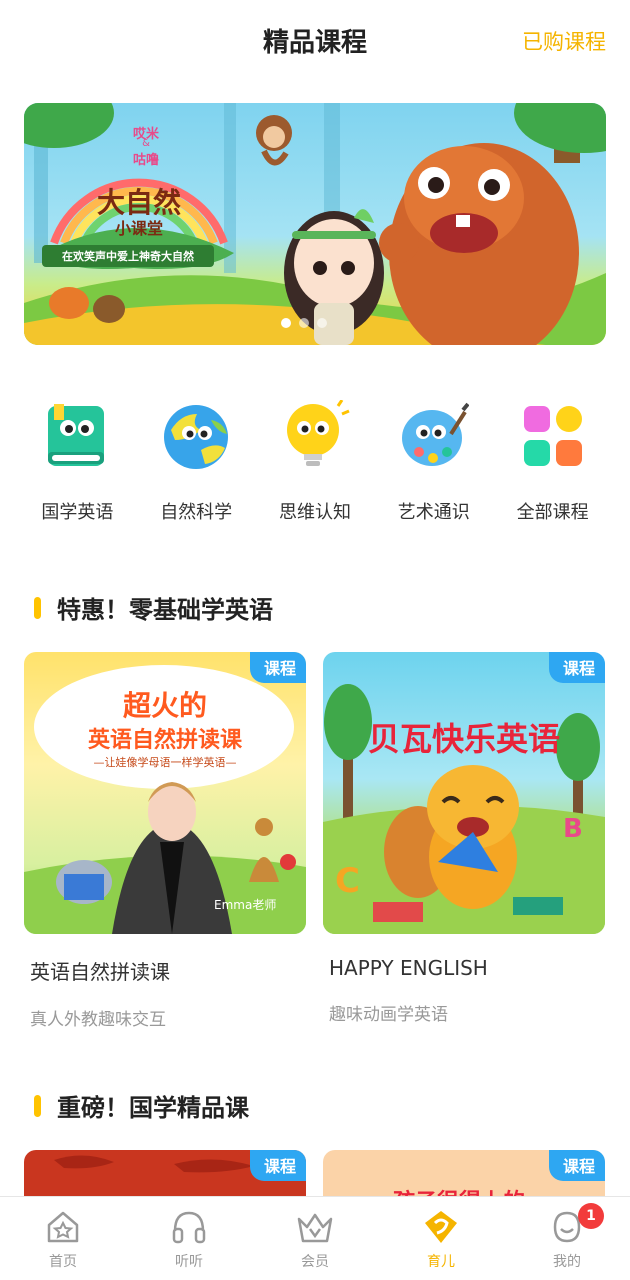 The height and width of the screenshot is (1280, 630). I want to click on category-item-natural-science: 自然科学, so click(196, 465).